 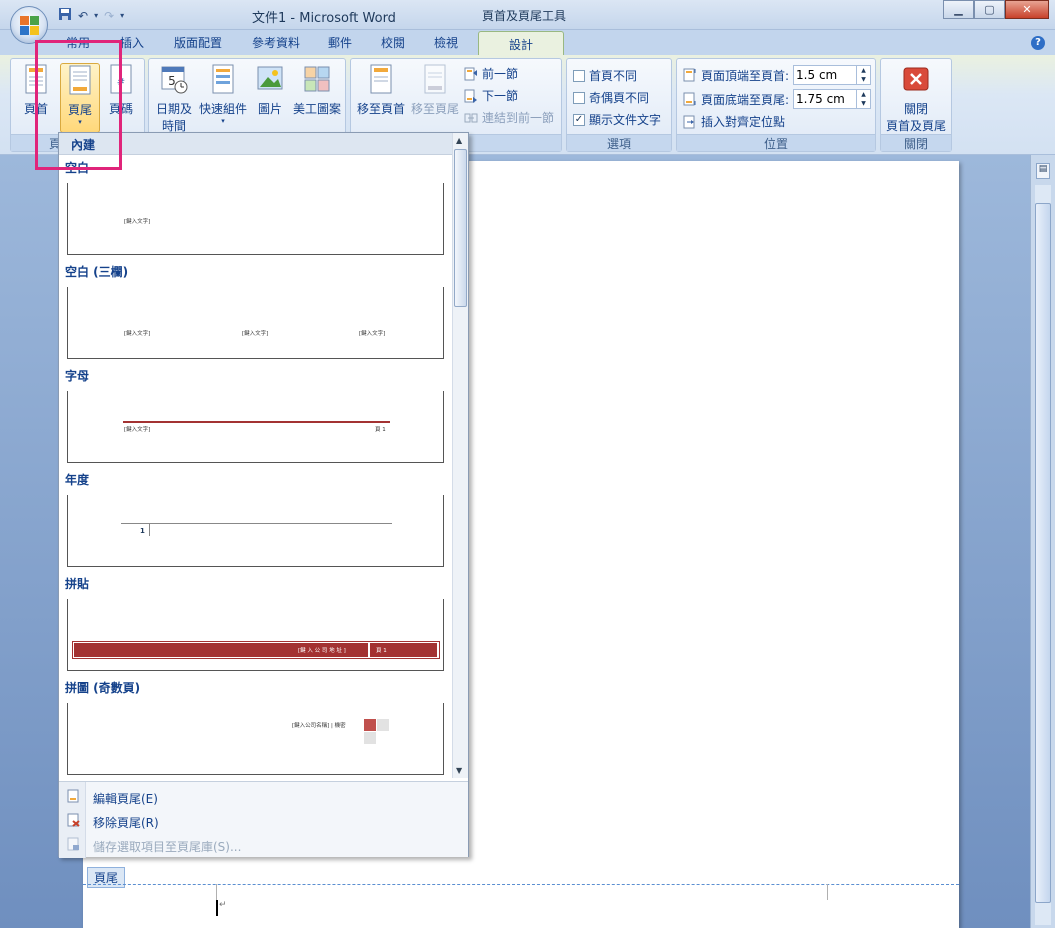 I want to click on picture-button: 圖片, so click(x=270, y=90).